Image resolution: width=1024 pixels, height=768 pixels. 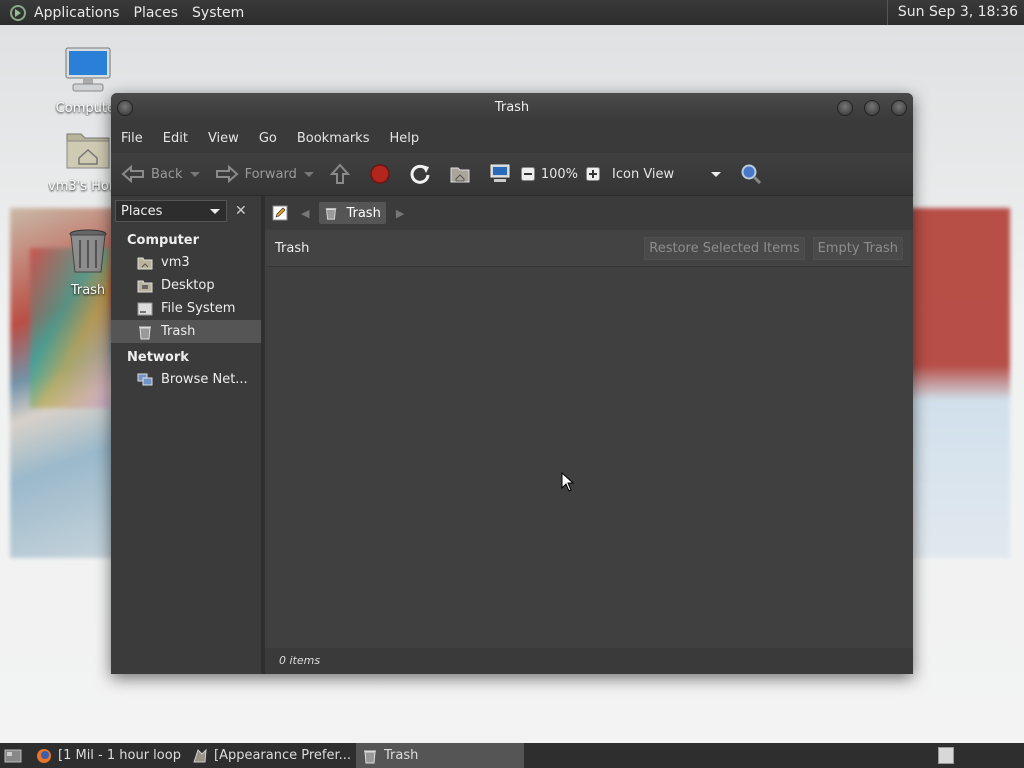 I want to click on window-titlebar: Trash, so click(x=512, y=108).